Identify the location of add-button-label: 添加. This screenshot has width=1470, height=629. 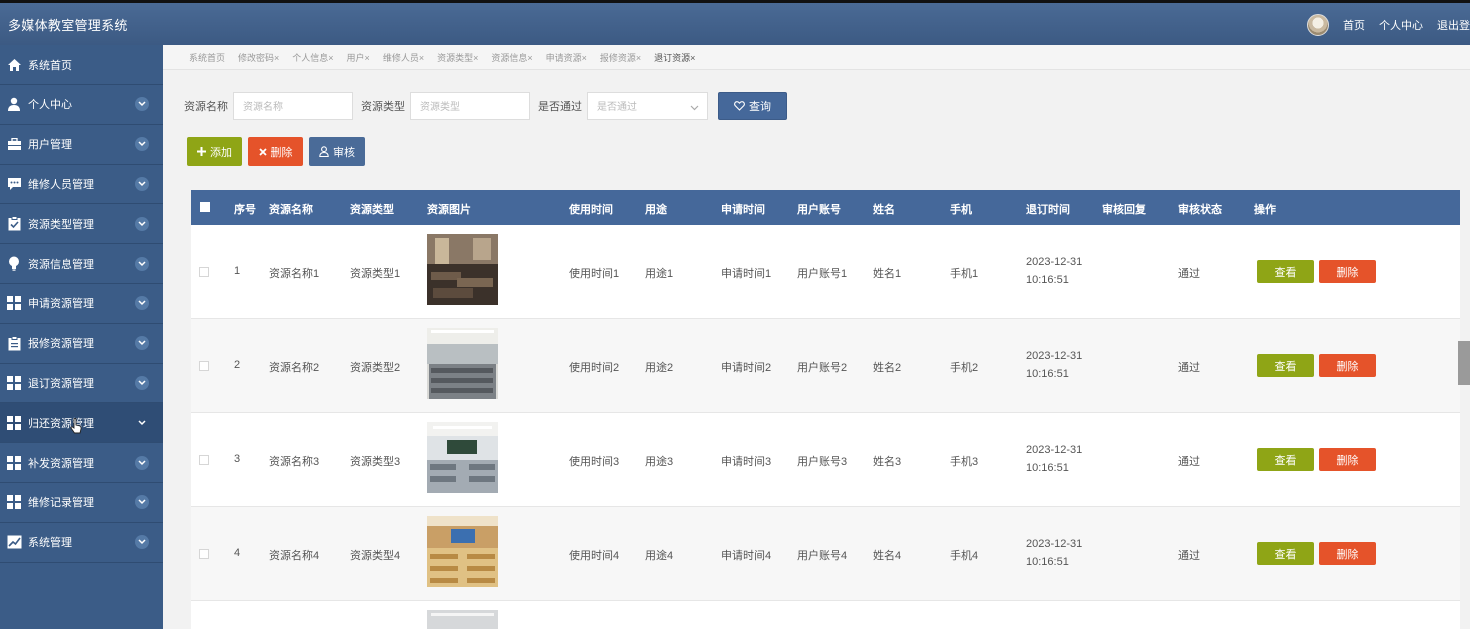
(221, 152).